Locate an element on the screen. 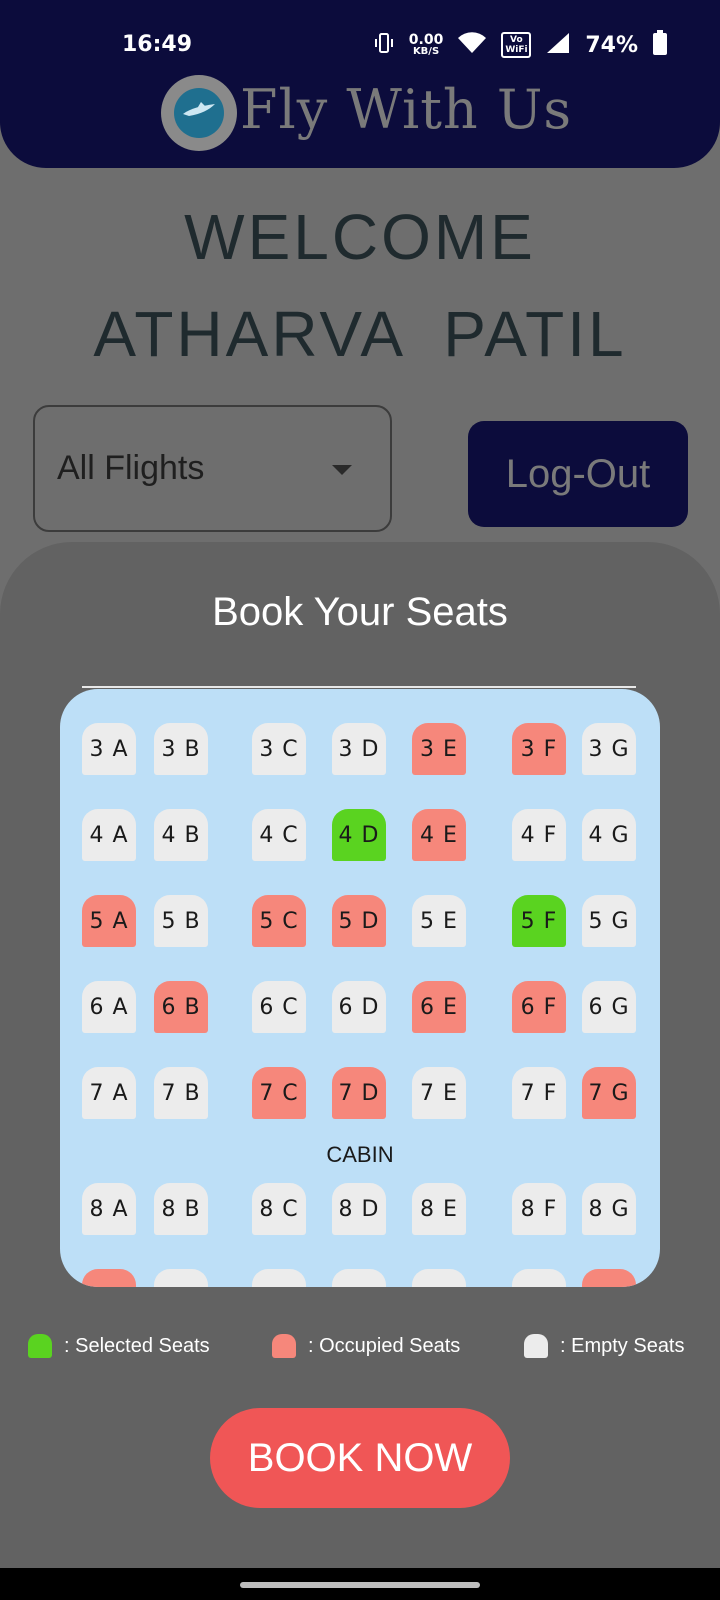  seat-empty: 7 F is located at coordinates (539, 1093).